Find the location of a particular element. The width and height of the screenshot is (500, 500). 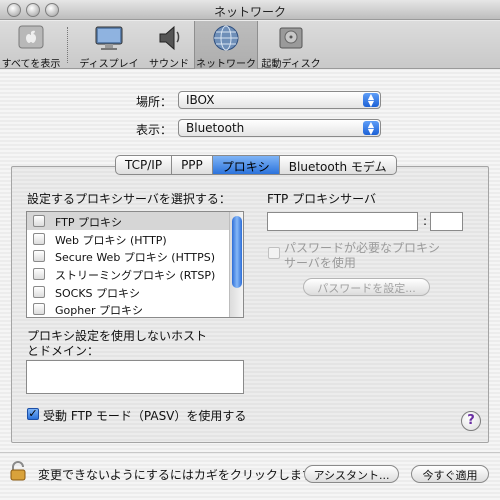

list-item: ストリーミングプロキシ (RTSP) is located at coordinates (135, 274).